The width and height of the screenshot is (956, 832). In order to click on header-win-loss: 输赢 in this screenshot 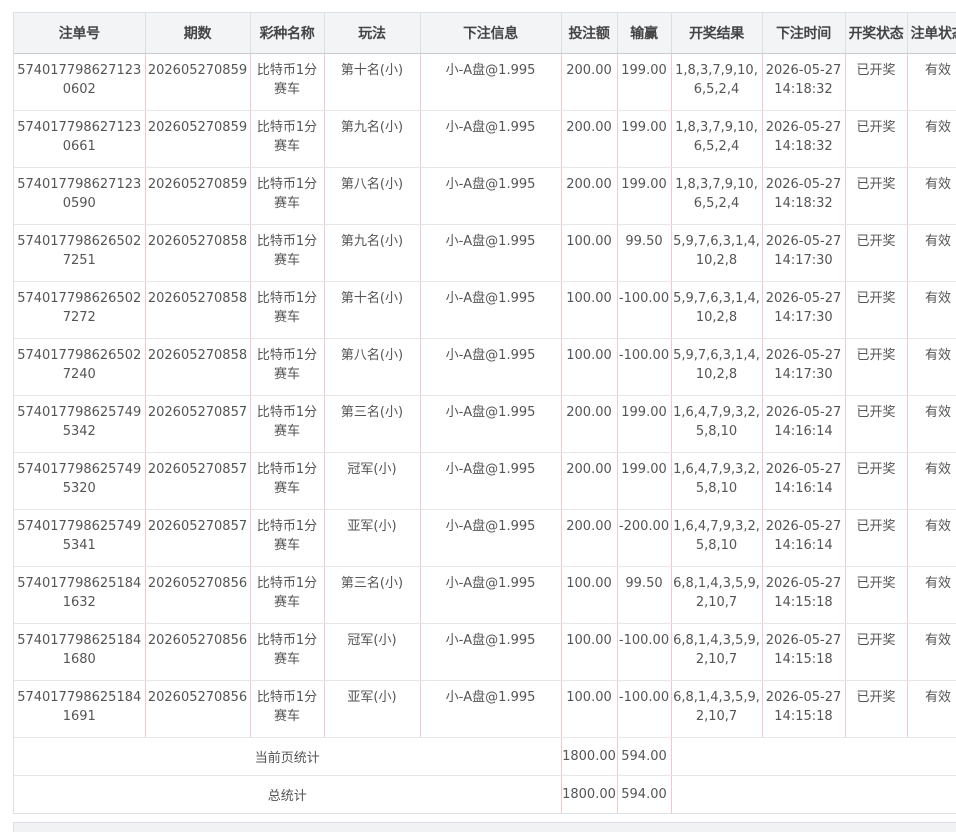, I will do `click(644, 33)`.